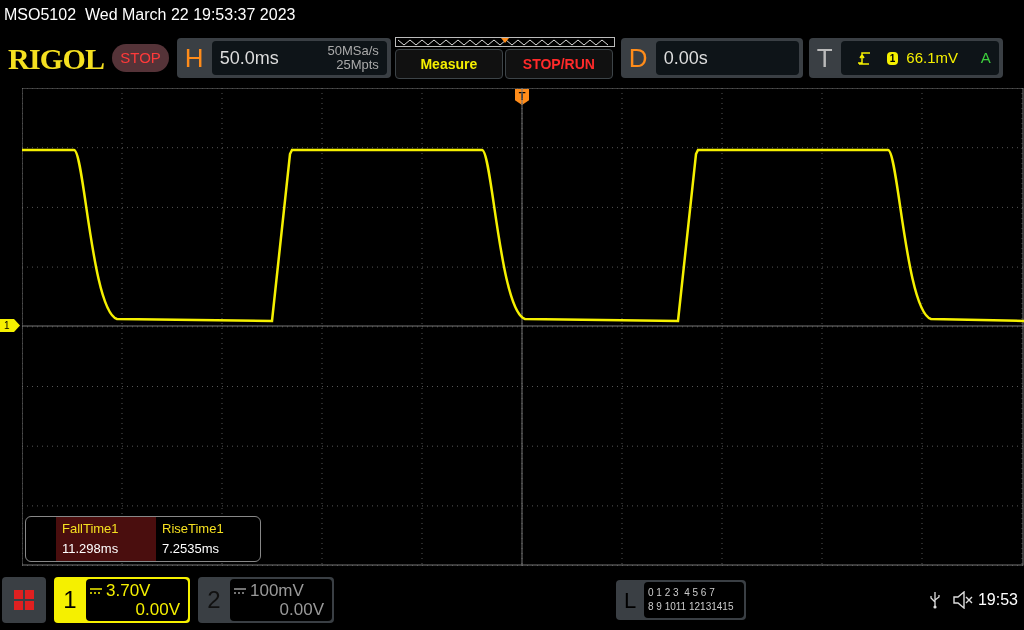 The width and height of the screenshot is (1024, 630). I want to click on logo: RIGOL, so click(56, 58).